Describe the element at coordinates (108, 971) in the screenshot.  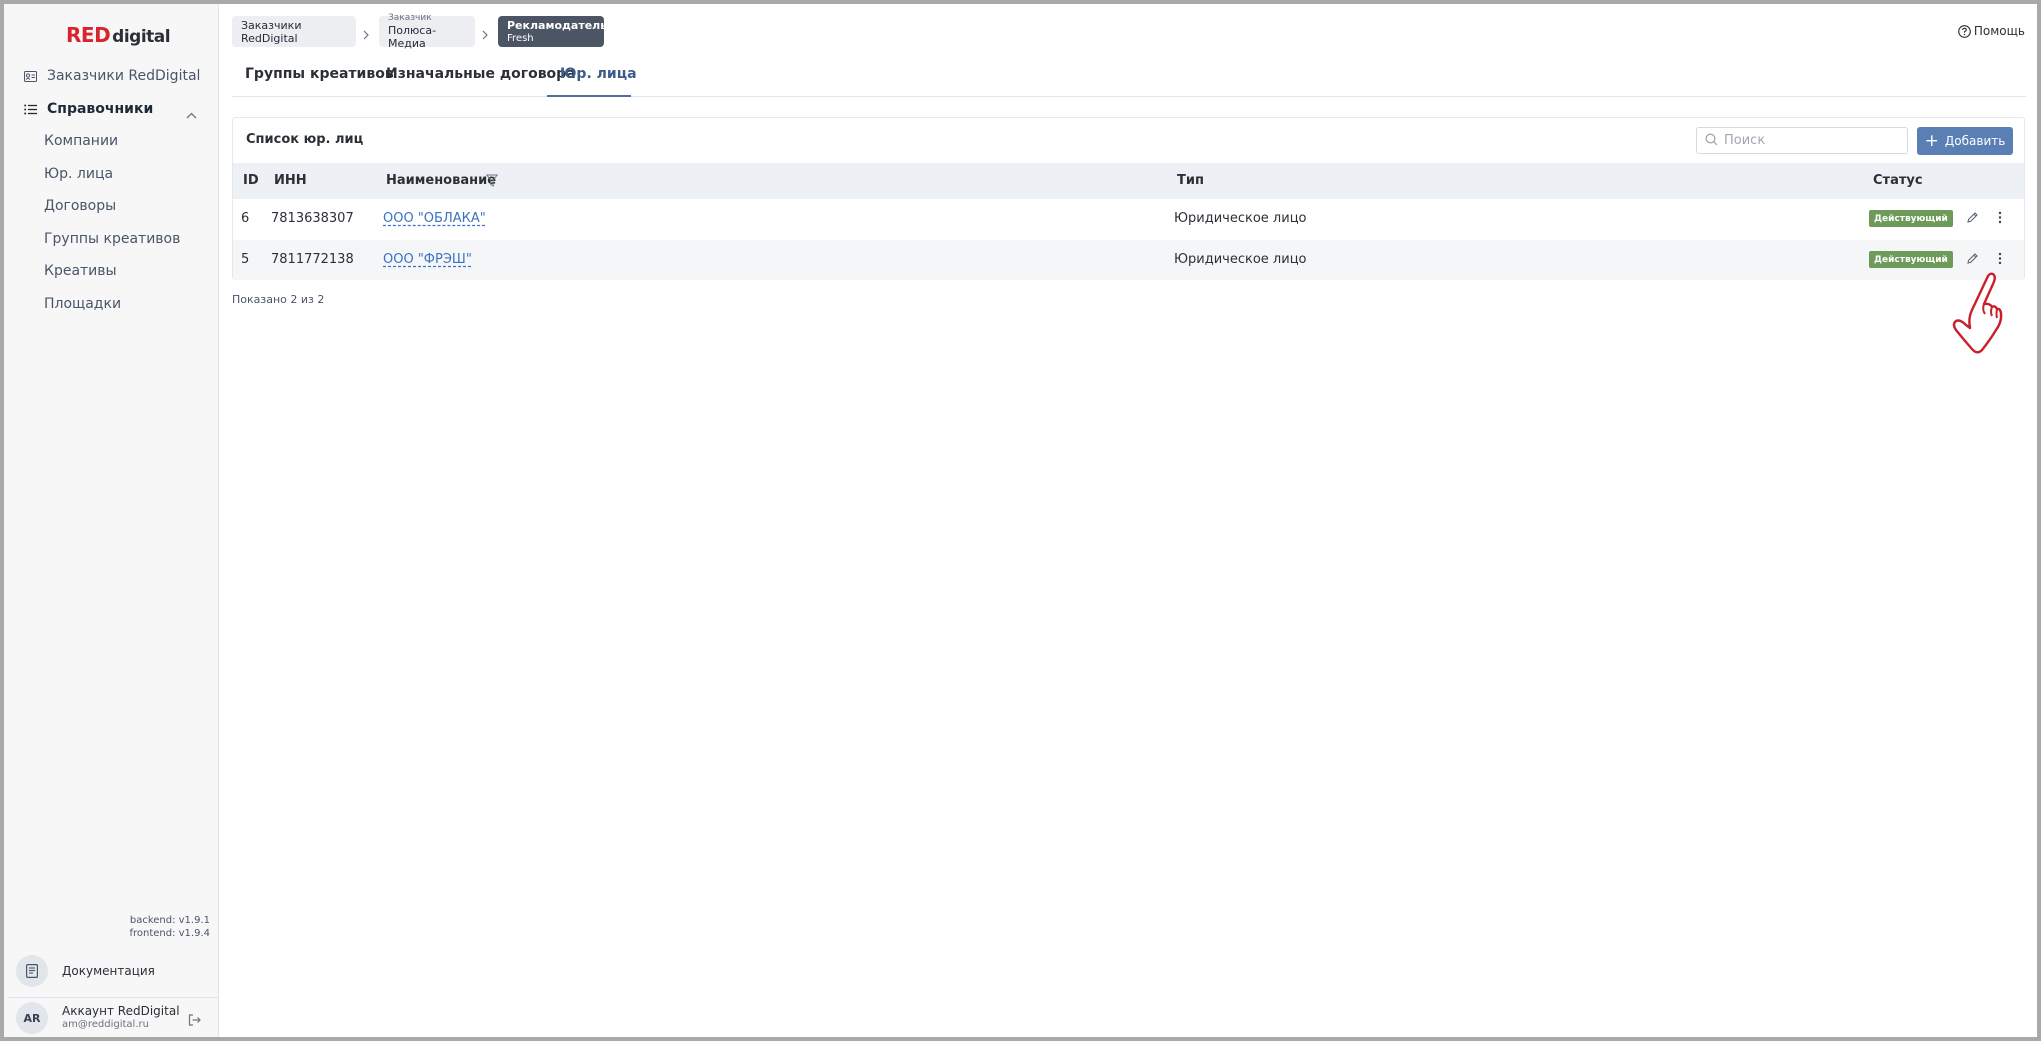
I see `documentation-label: Документация` at that location.